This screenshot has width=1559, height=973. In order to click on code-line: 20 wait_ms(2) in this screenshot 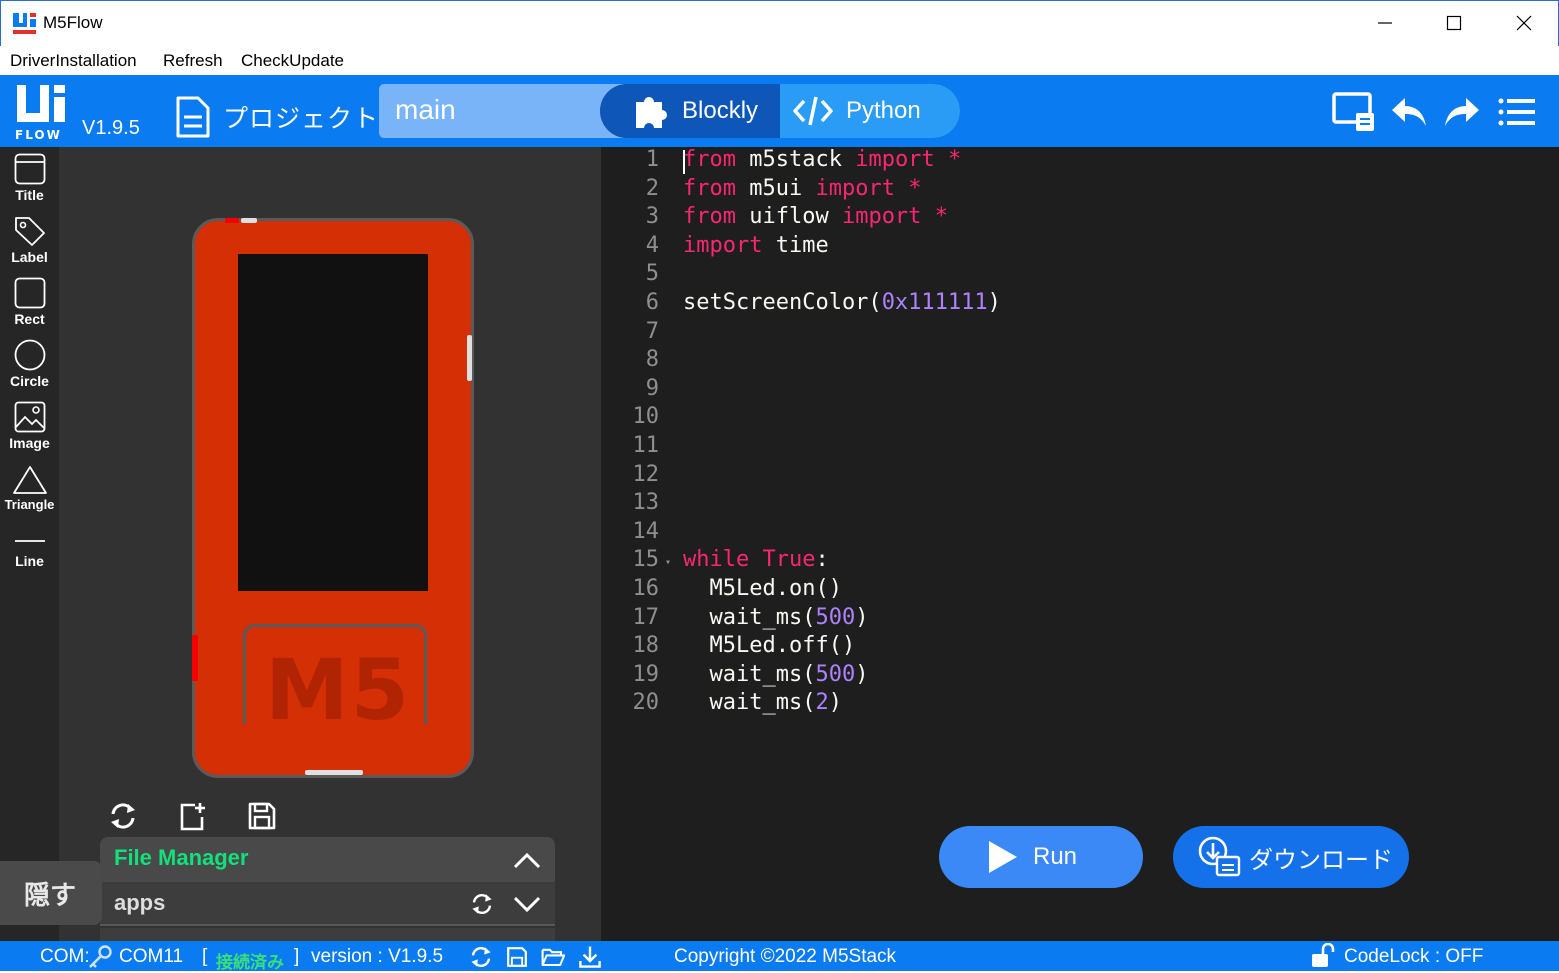, I will do `click(1080, 704)`.